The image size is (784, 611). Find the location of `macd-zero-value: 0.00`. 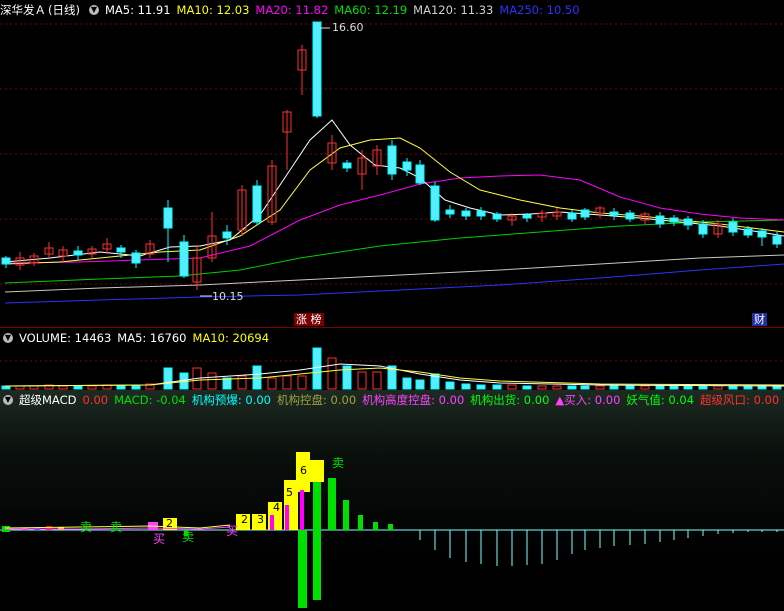

macd-zero-value: 0.00 is located at coordinates (95, 400).